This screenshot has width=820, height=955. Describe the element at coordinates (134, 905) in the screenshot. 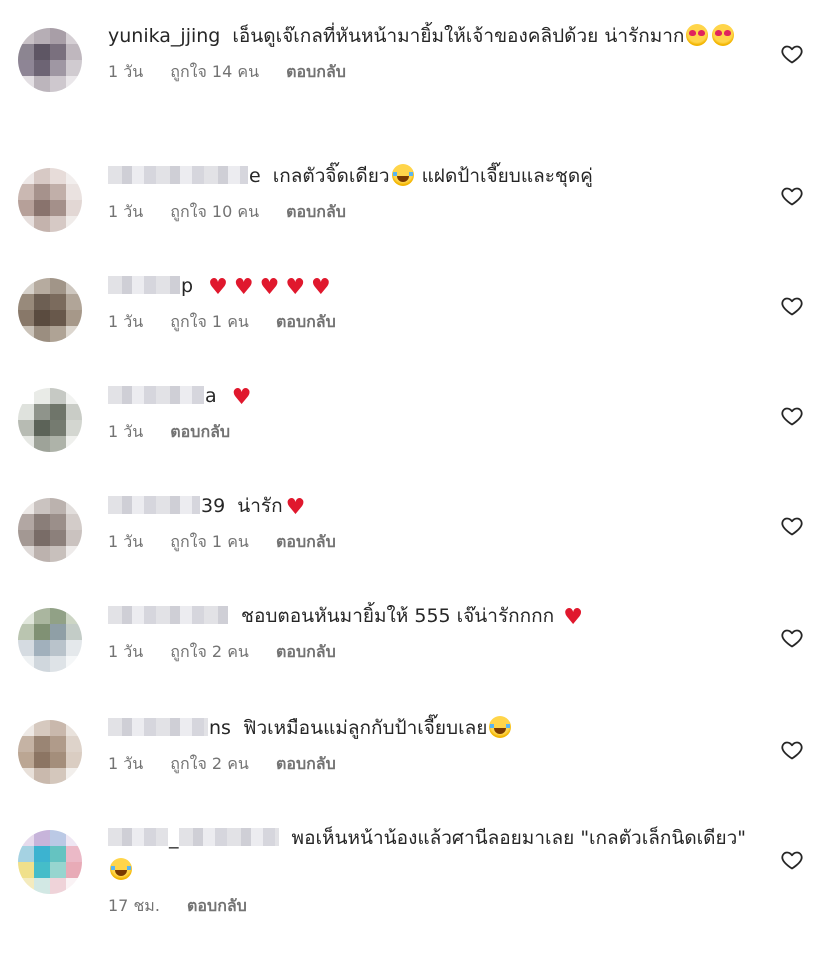

I see `timestamp: 17 ชม.` at that location.